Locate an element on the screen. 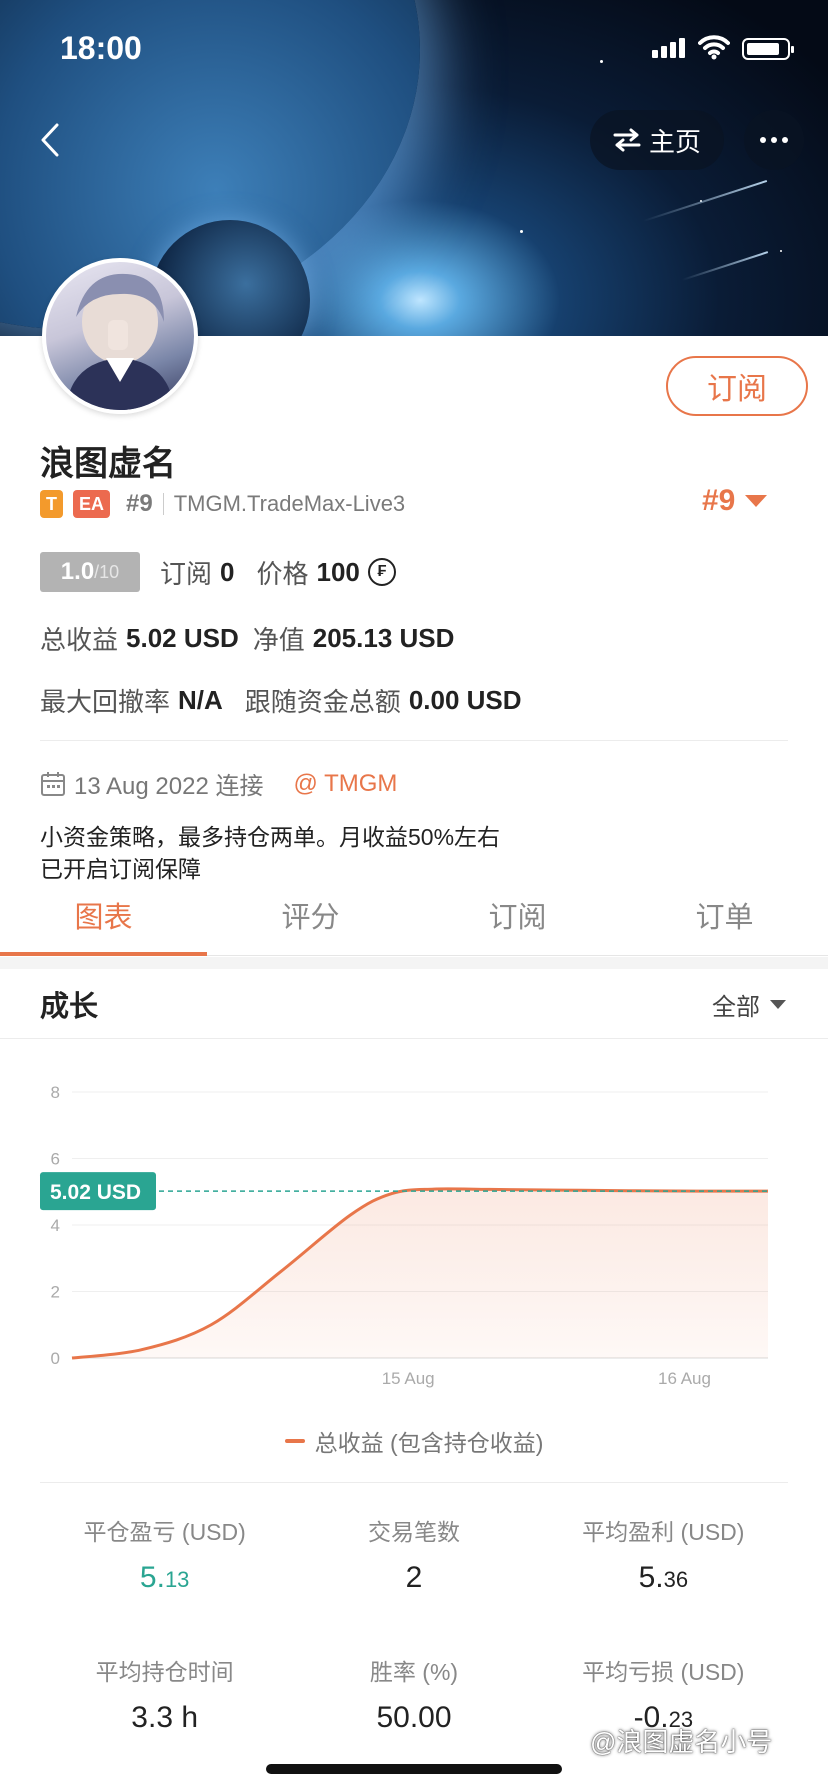  y-tick-label: 4 is located at coordinates (55, 1225).